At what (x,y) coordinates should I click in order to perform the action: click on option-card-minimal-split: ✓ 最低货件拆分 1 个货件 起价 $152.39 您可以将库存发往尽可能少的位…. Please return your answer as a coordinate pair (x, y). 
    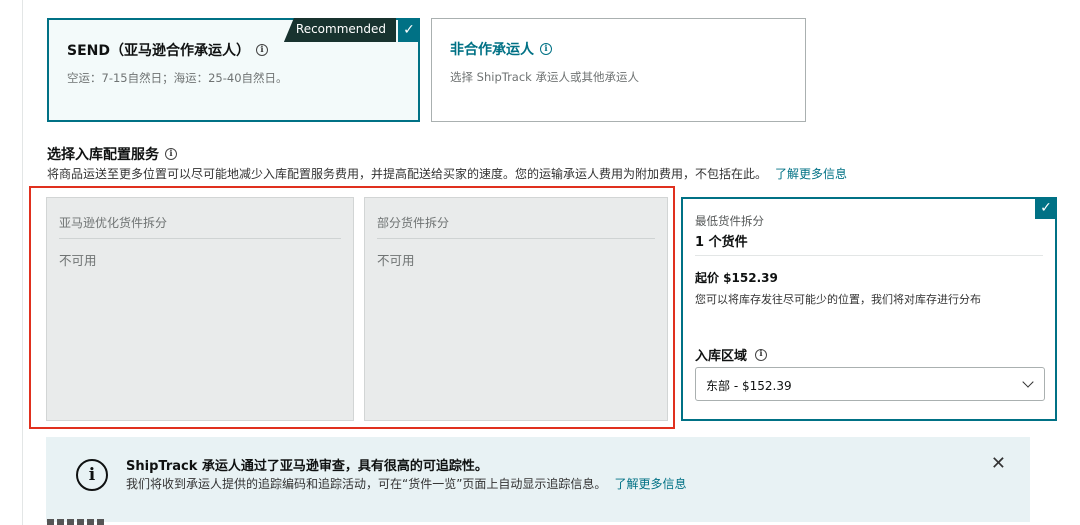
    Looking at the image, I should click on (869, 309).